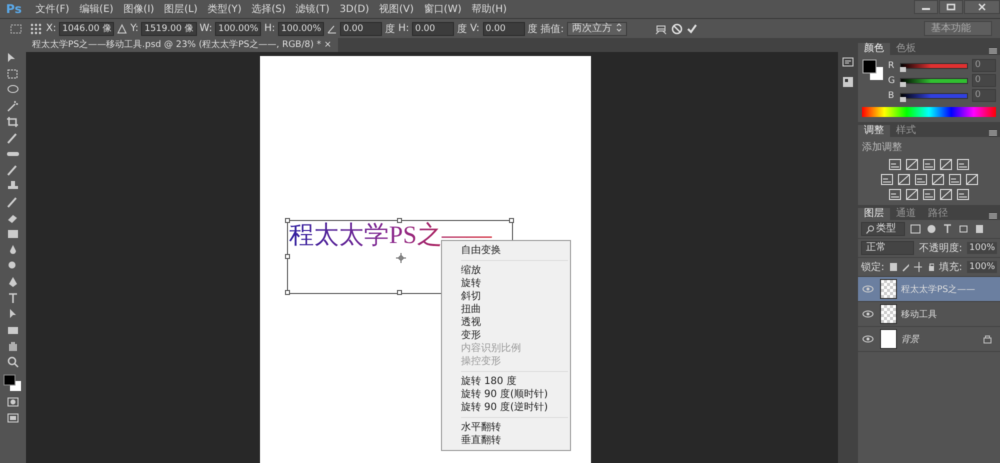 The height and width of the screenshot is (463, 1000). What do you see at coordinates (892, 81) in the screenshot?
I see `channel-label: G` at bounding box center [892, 81].